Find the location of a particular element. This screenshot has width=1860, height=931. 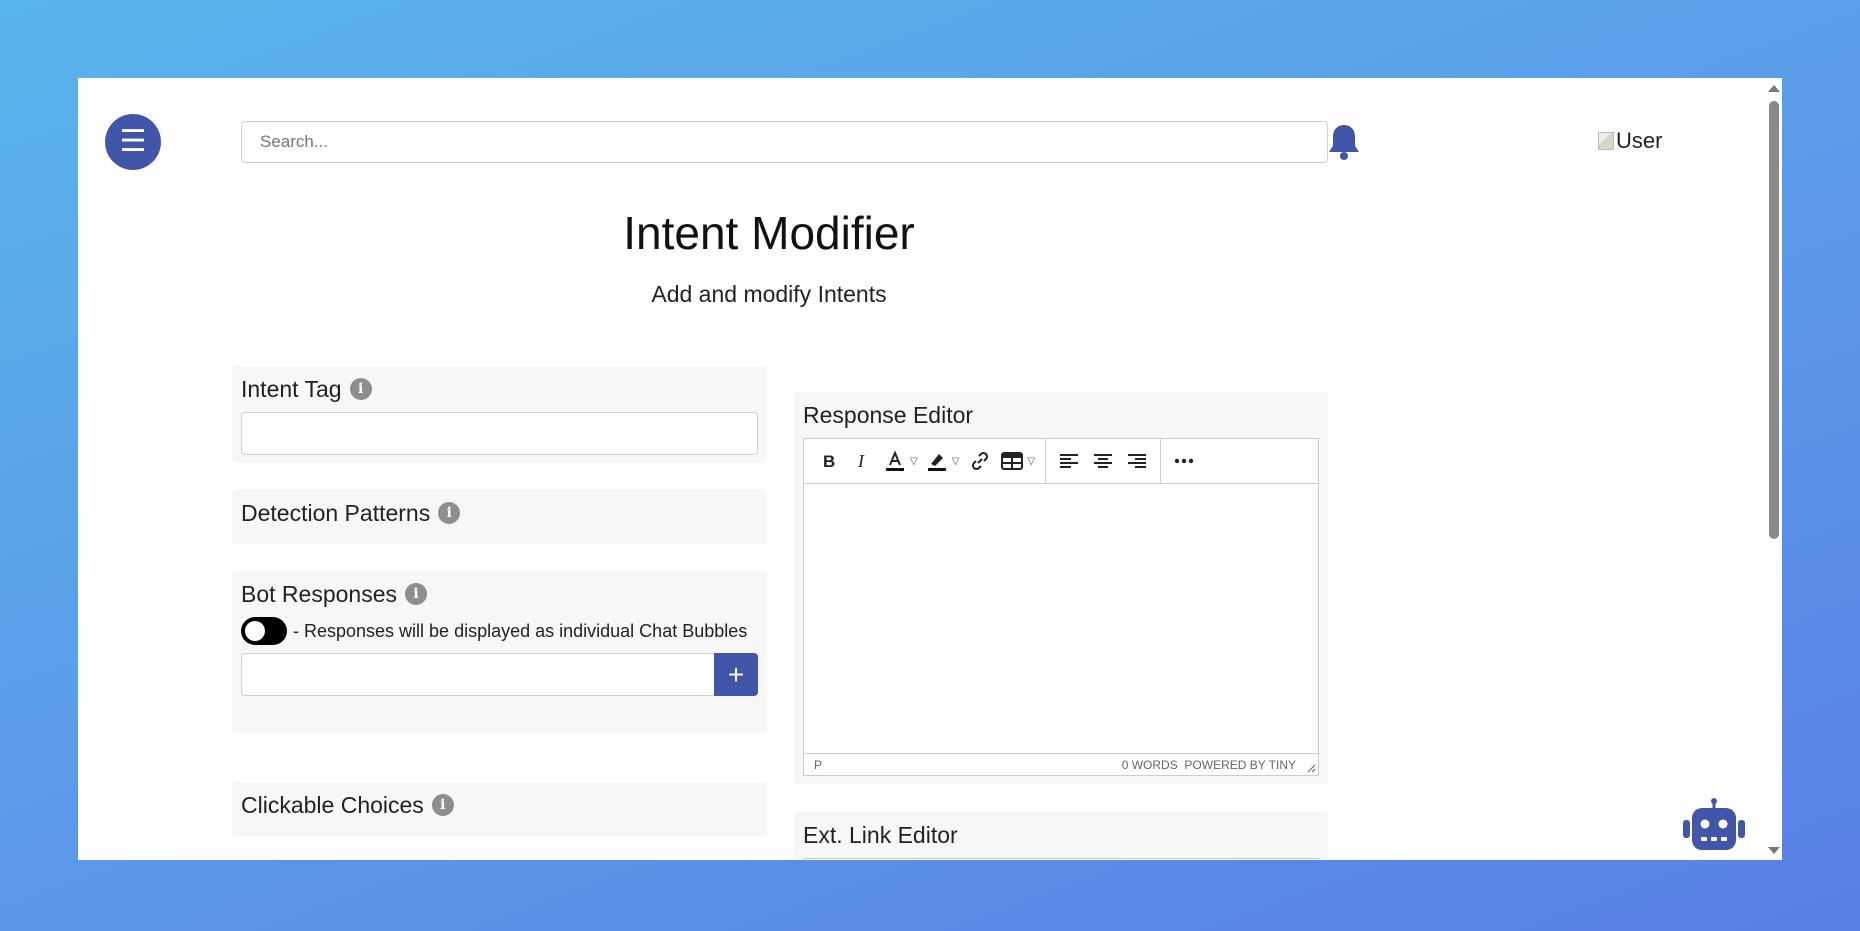

align-left-icon is located at coordinates (1069, 461).